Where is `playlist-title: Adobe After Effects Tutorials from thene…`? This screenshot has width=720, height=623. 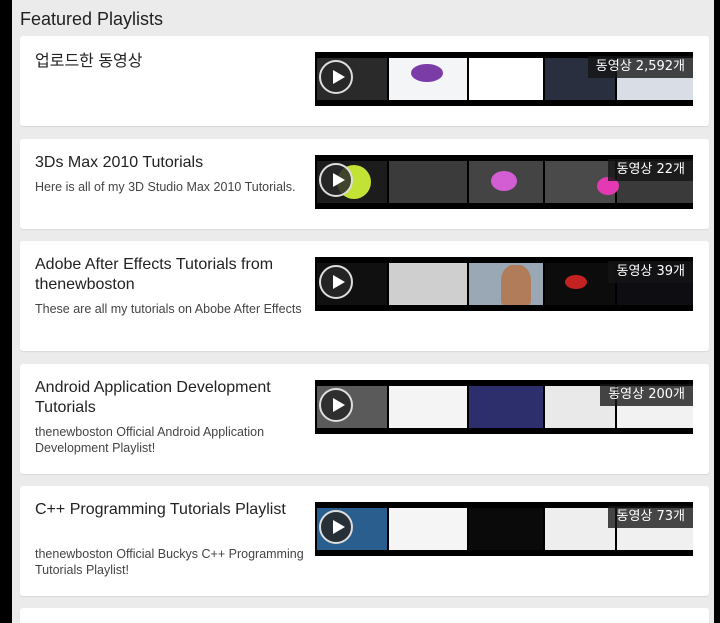
playlist-title: Adobe After Effects Tutorials from thene… is located at coordinates (170, 275).